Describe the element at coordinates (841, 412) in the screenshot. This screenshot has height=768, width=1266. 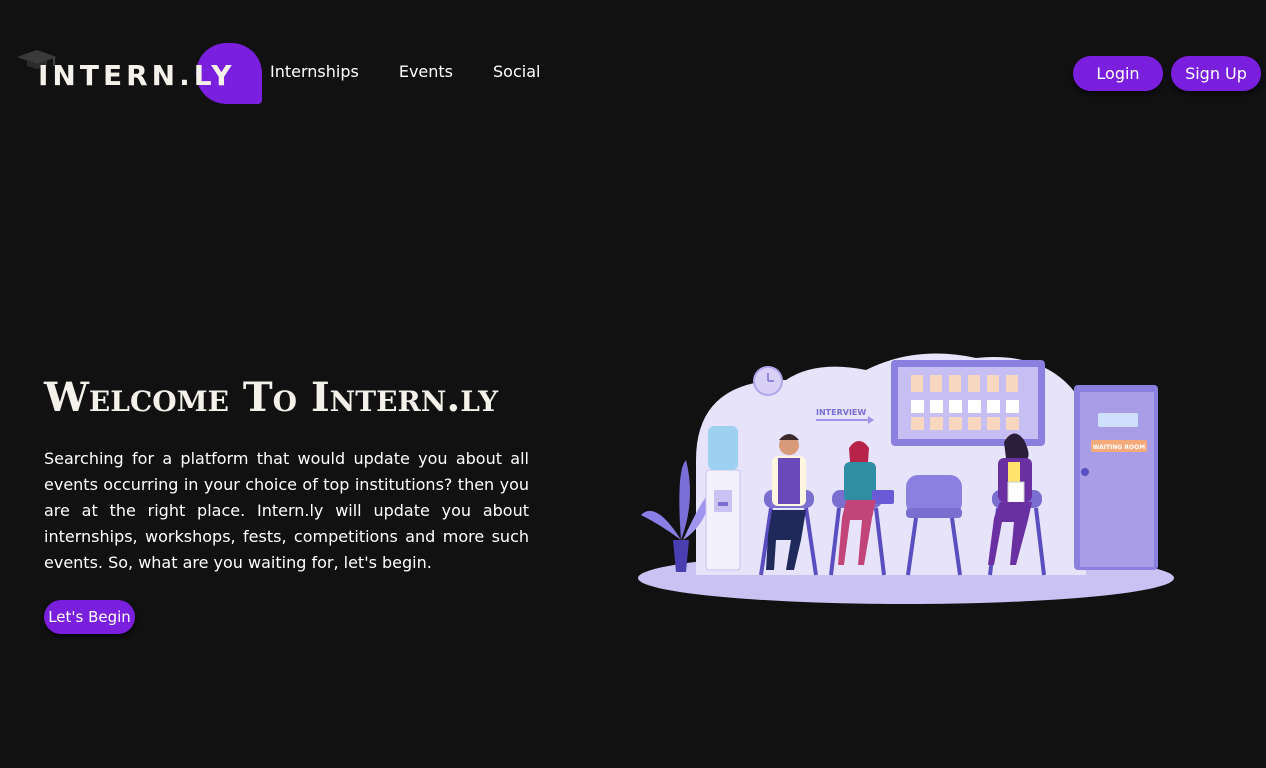
I see `interview-sign: INTERVIEW` at that location.